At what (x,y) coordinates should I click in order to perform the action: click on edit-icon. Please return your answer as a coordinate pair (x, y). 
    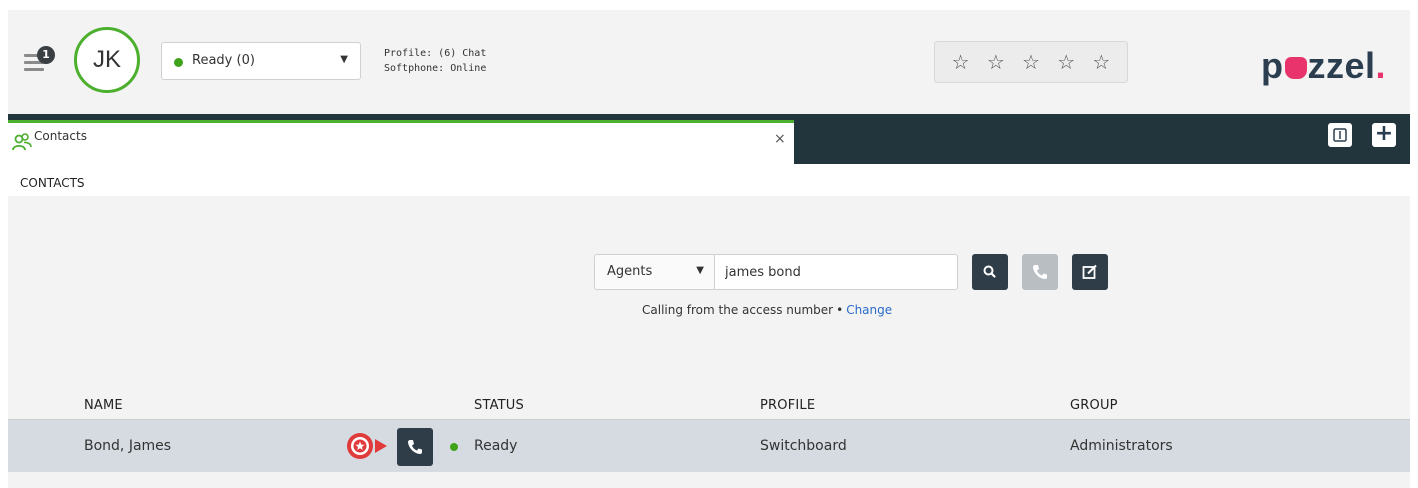
    Looking at the image, I should click on (1089, 271).